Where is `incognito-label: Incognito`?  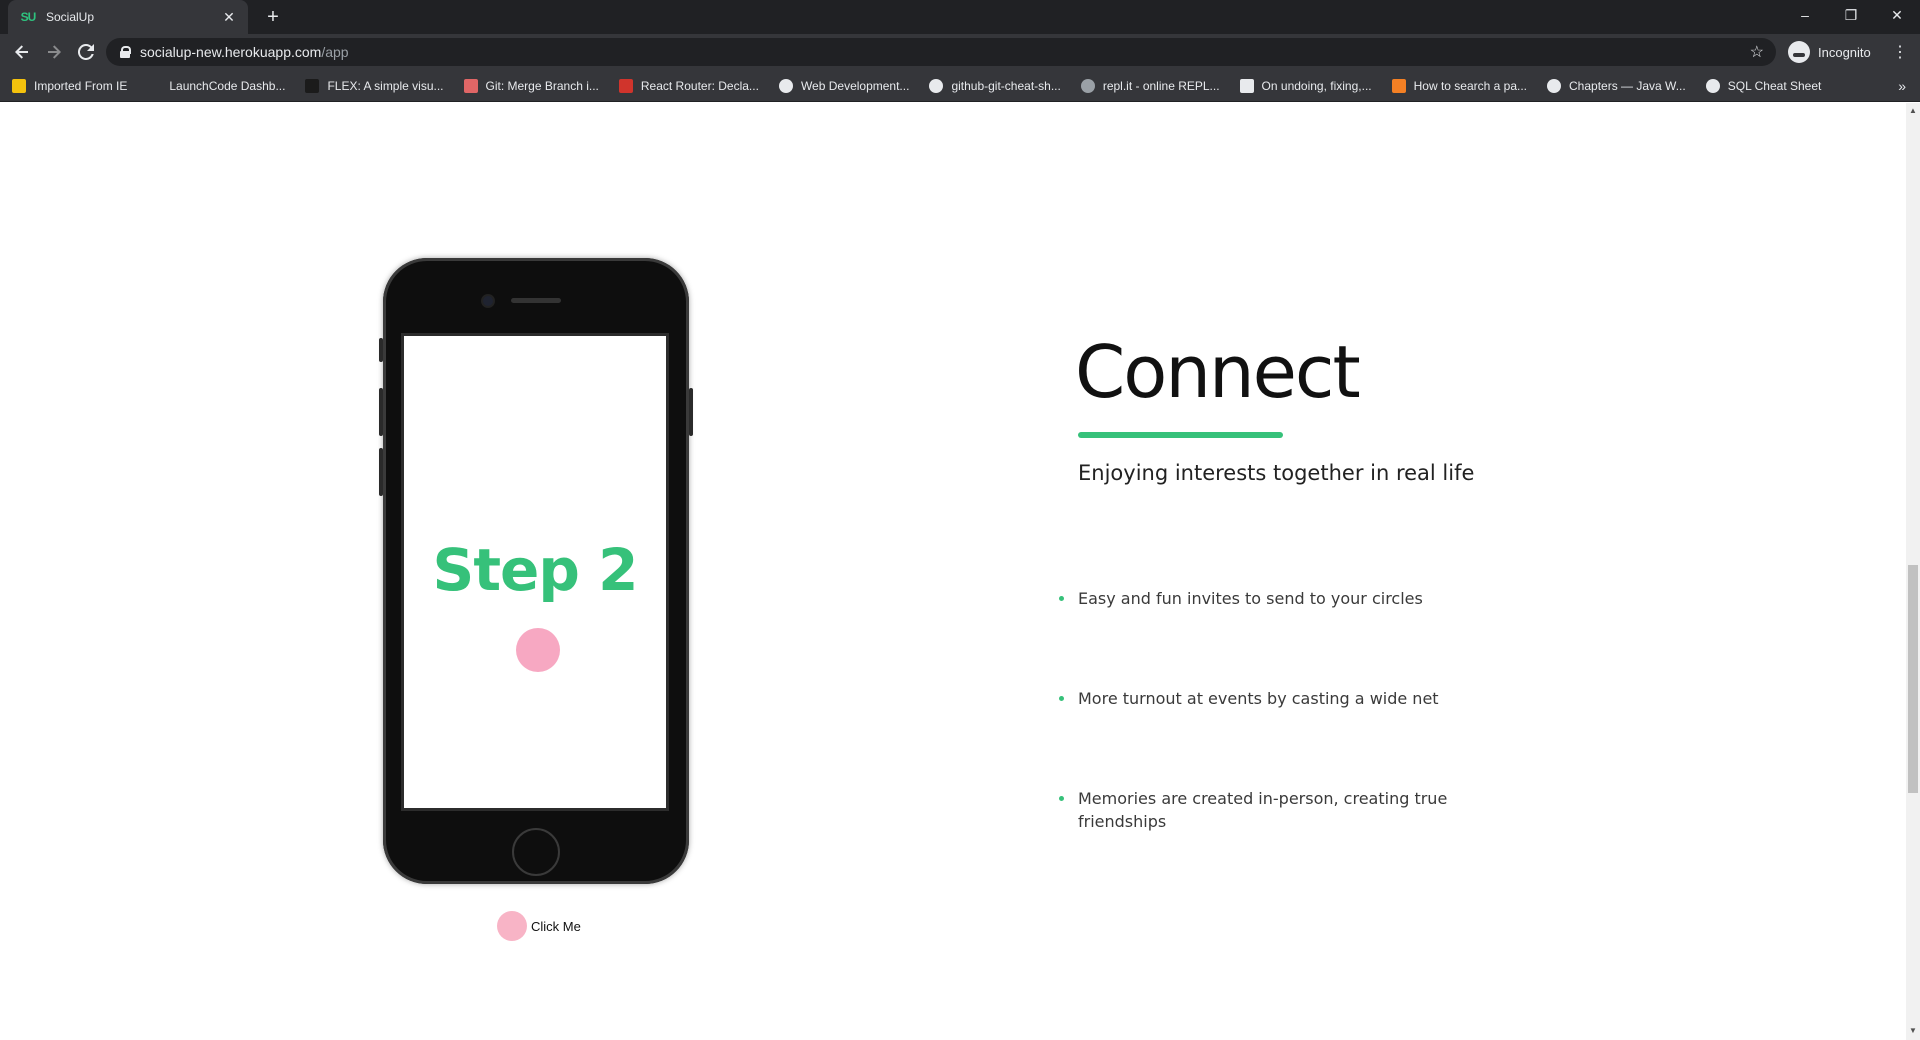
incognito-label: Incognito is located at coordinates (1844, 52).